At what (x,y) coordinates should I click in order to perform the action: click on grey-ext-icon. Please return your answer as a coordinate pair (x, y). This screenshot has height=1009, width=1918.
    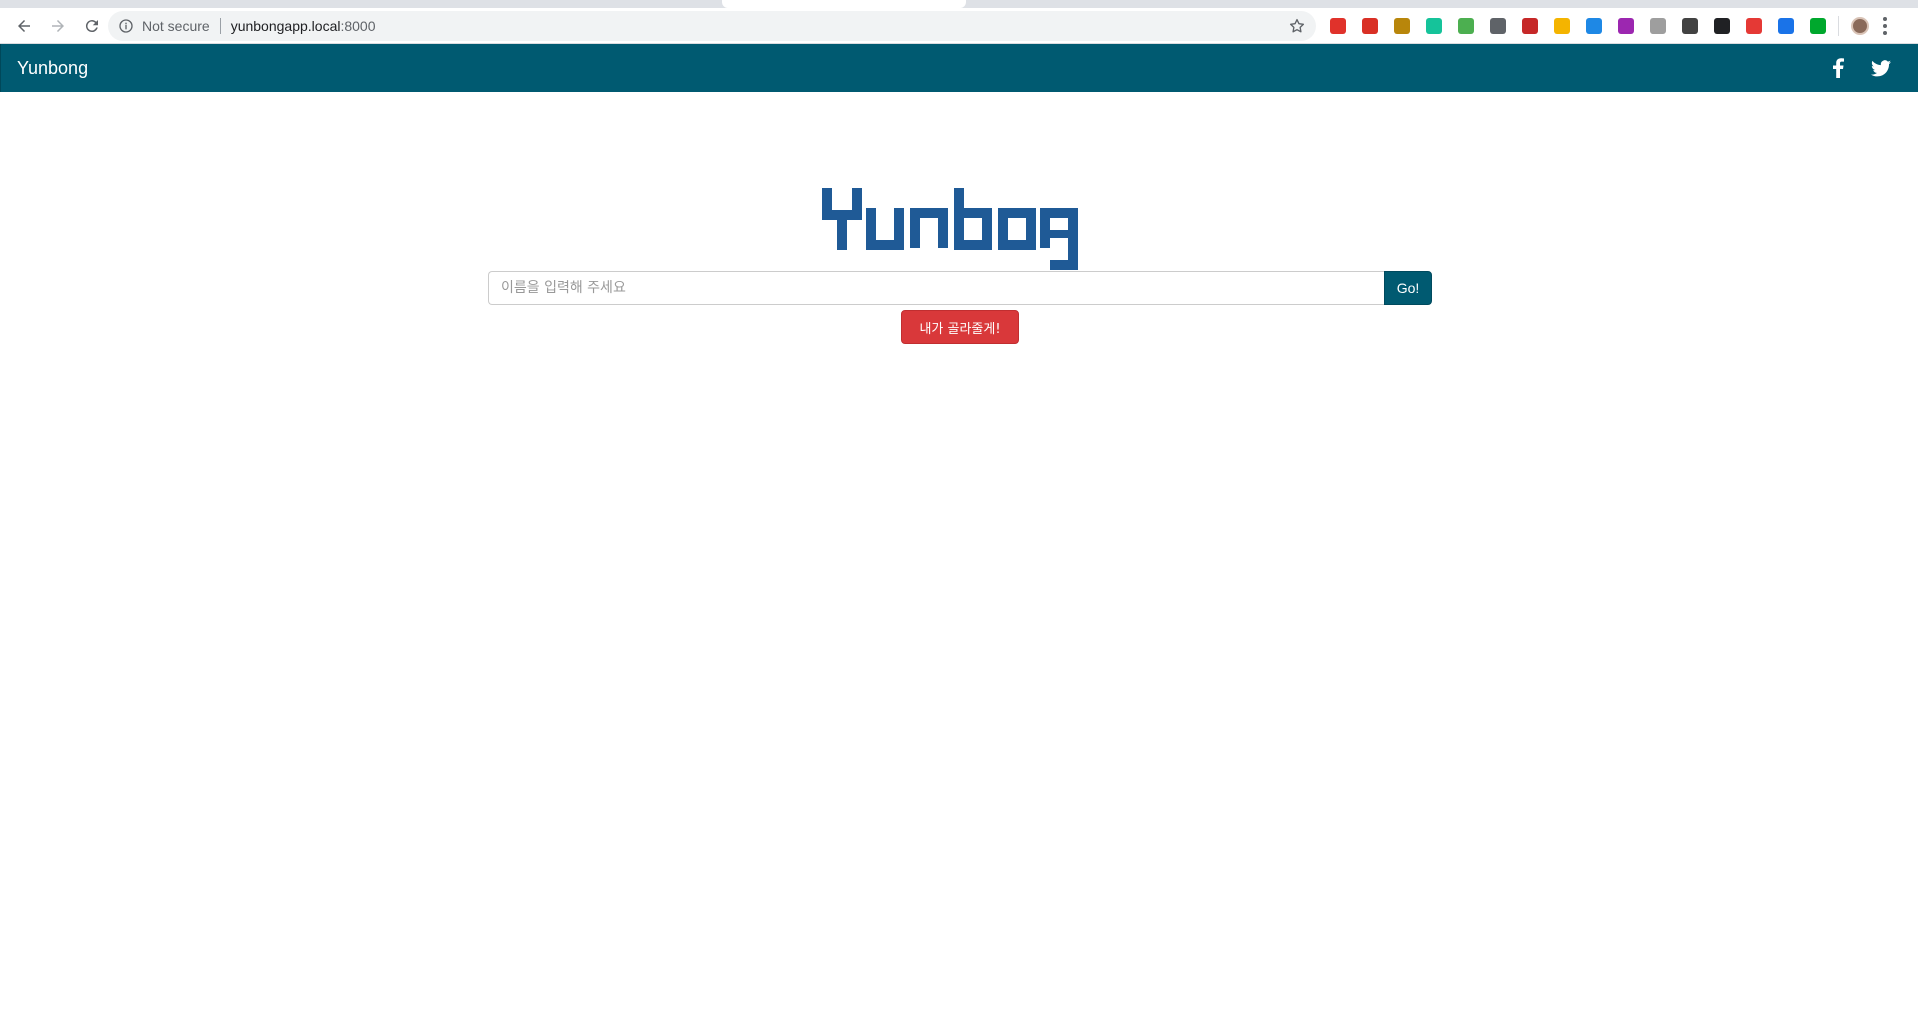
    Looking at the image, I should click on (1658, 26).